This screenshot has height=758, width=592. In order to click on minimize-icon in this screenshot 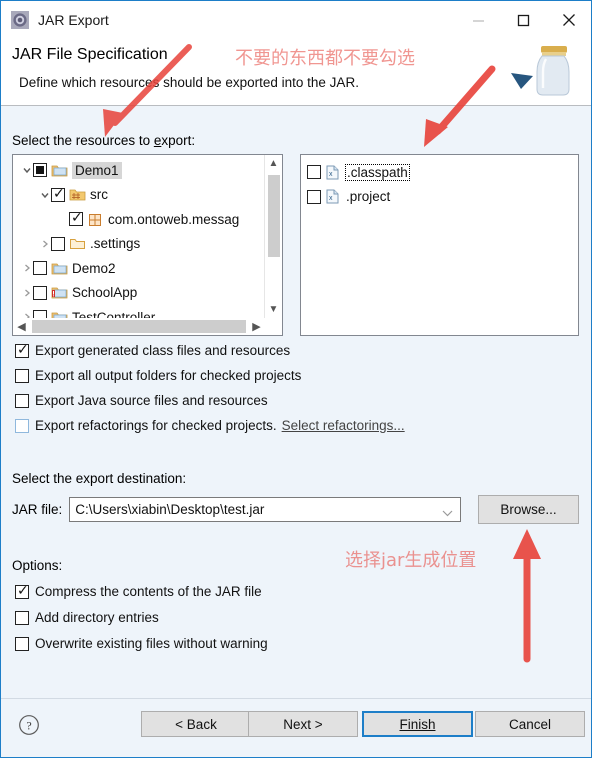, I will do `click(478, 20)`.